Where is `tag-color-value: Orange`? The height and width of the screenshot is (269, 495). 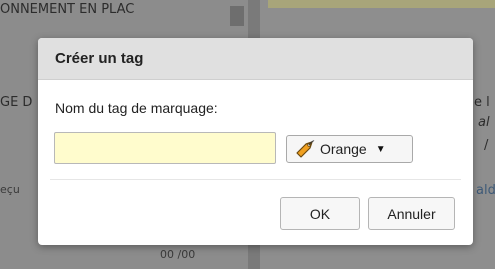 tag-color-value: Orange is located at coordinates (343, 149).